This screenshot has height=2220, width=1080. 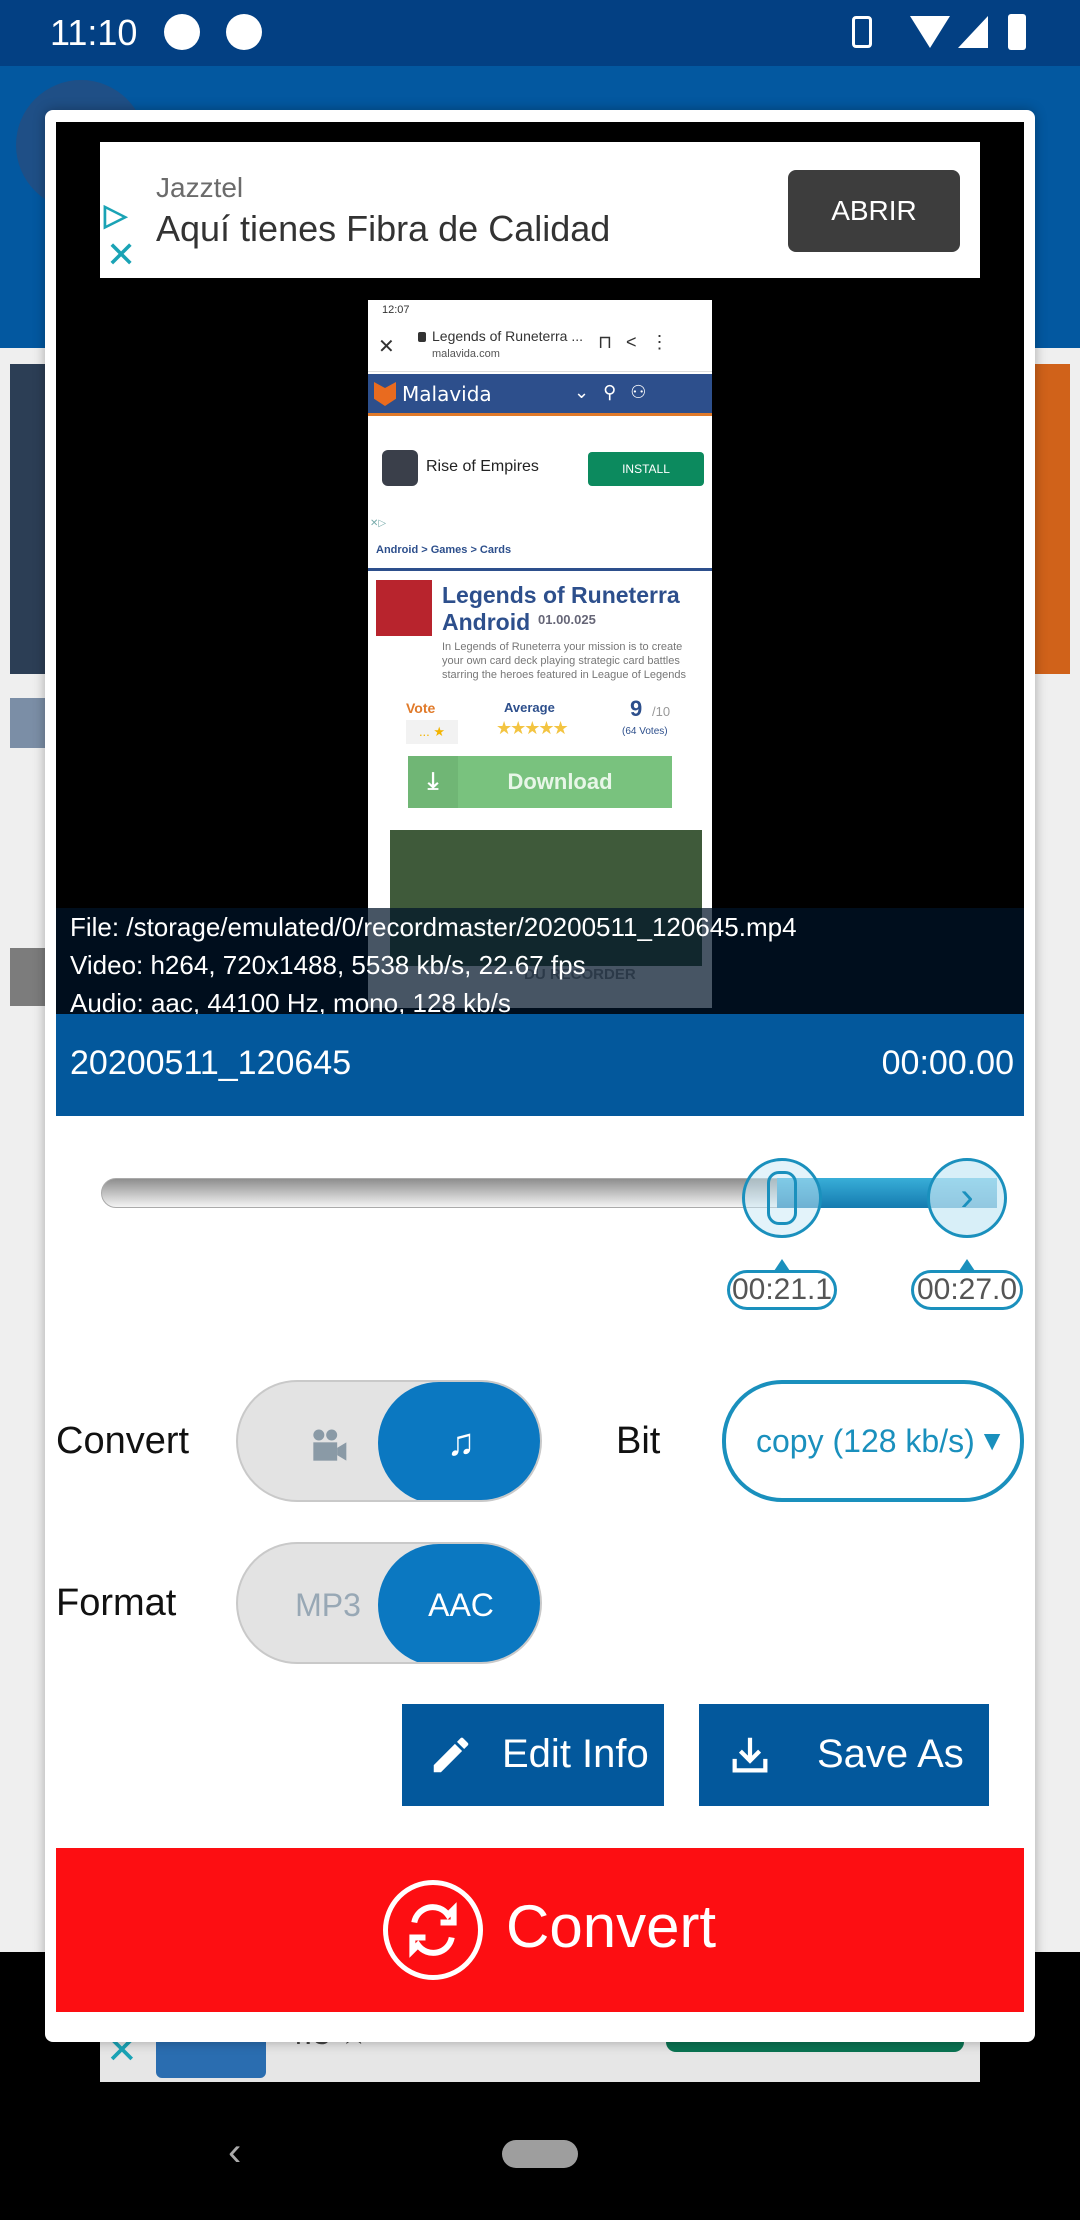 I want to click on preview-domain: malavida.com, so click(x=466, y=354).